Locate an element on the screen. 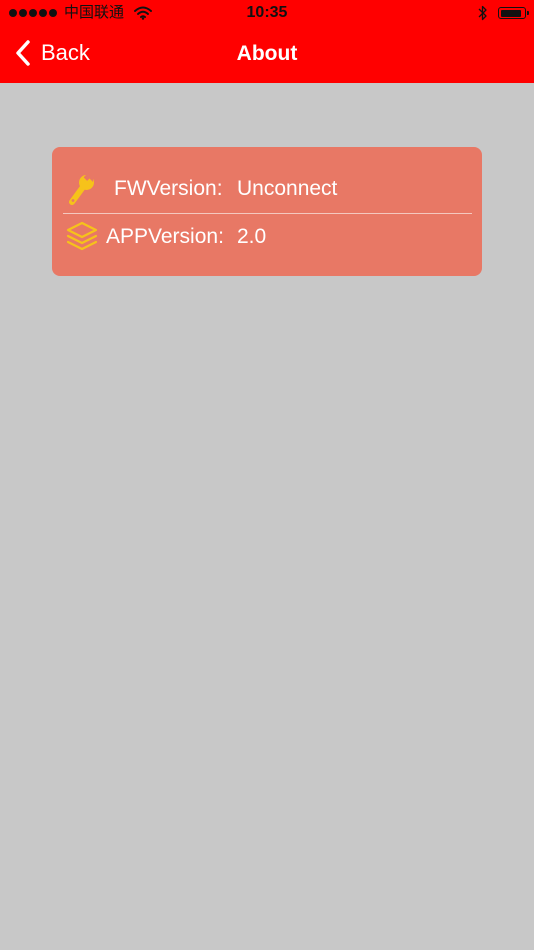  status-right is located at coordinates (503, 13).